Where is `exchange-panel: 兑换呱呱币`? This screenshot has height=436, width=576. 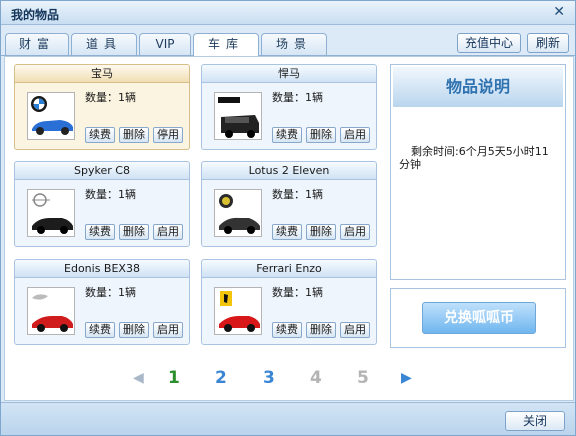
exchange-panel: 兑换呱呱币 is located at coordinates (478, 318).